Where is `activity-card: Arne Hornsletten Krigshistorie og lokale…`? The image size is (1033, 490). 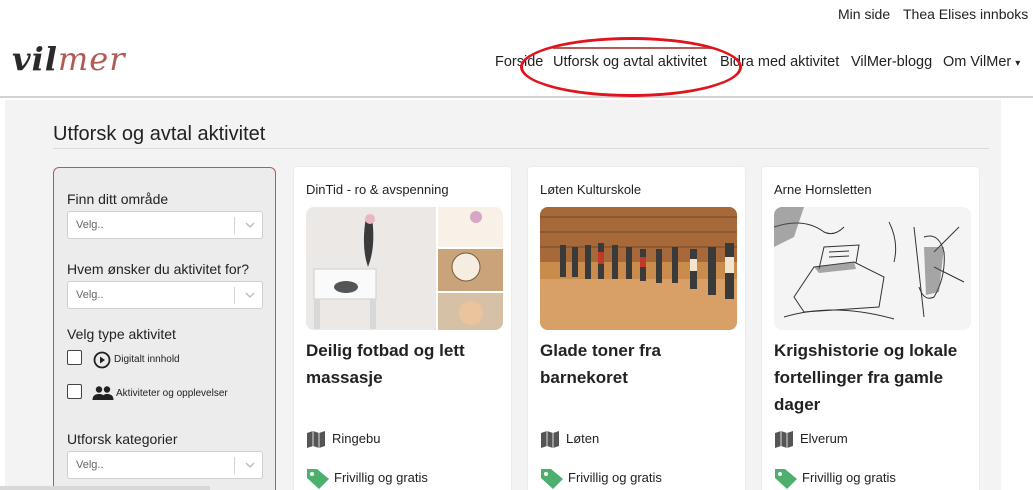 activity-card: Arne Hornsletten Krigshistorie og lokale… is located at coordinates (870, 328).